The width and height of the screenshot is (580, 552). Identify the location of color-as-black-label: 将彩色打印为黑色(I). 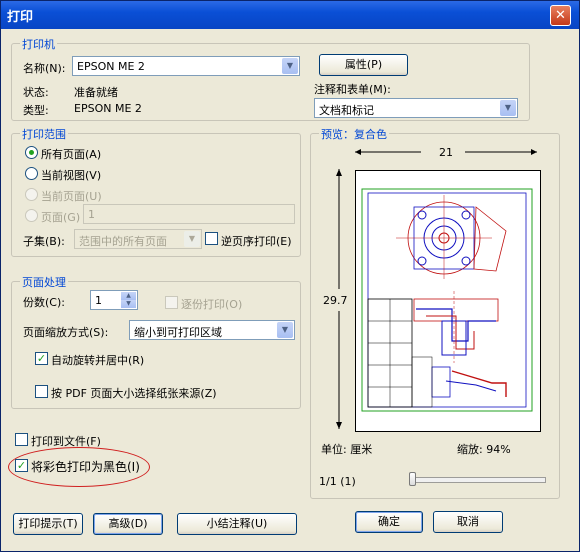
(85, 466).